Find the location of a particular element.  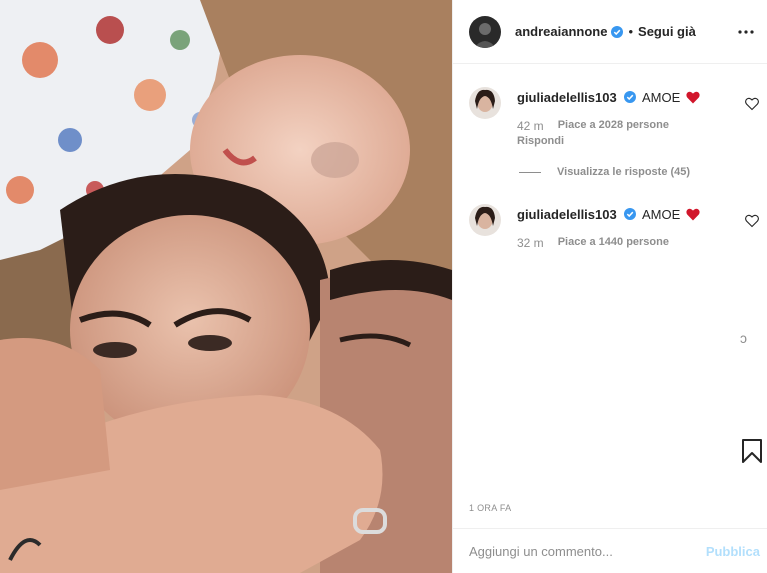

author-username: andreaiannone is located at coordinates (561, 31).